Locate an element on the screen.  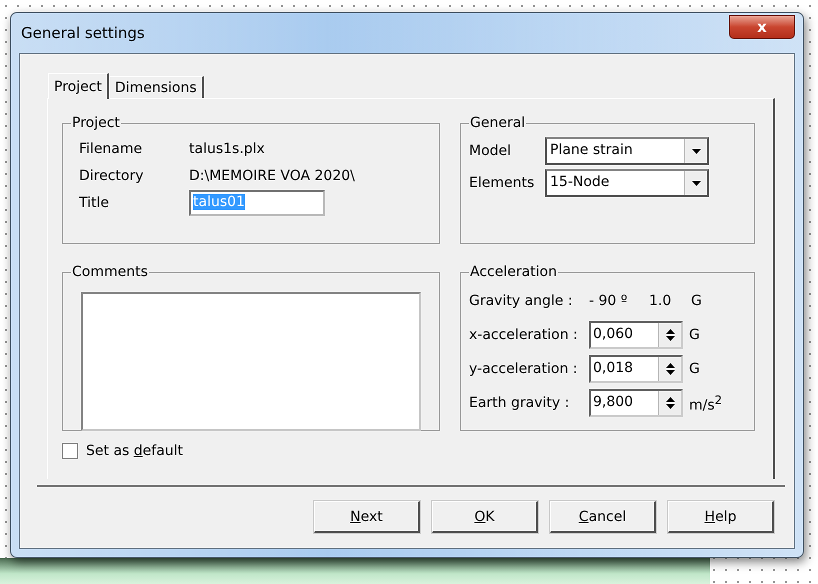
unit-label: m/s$^{2}$ is located at coordinates (705, 403).